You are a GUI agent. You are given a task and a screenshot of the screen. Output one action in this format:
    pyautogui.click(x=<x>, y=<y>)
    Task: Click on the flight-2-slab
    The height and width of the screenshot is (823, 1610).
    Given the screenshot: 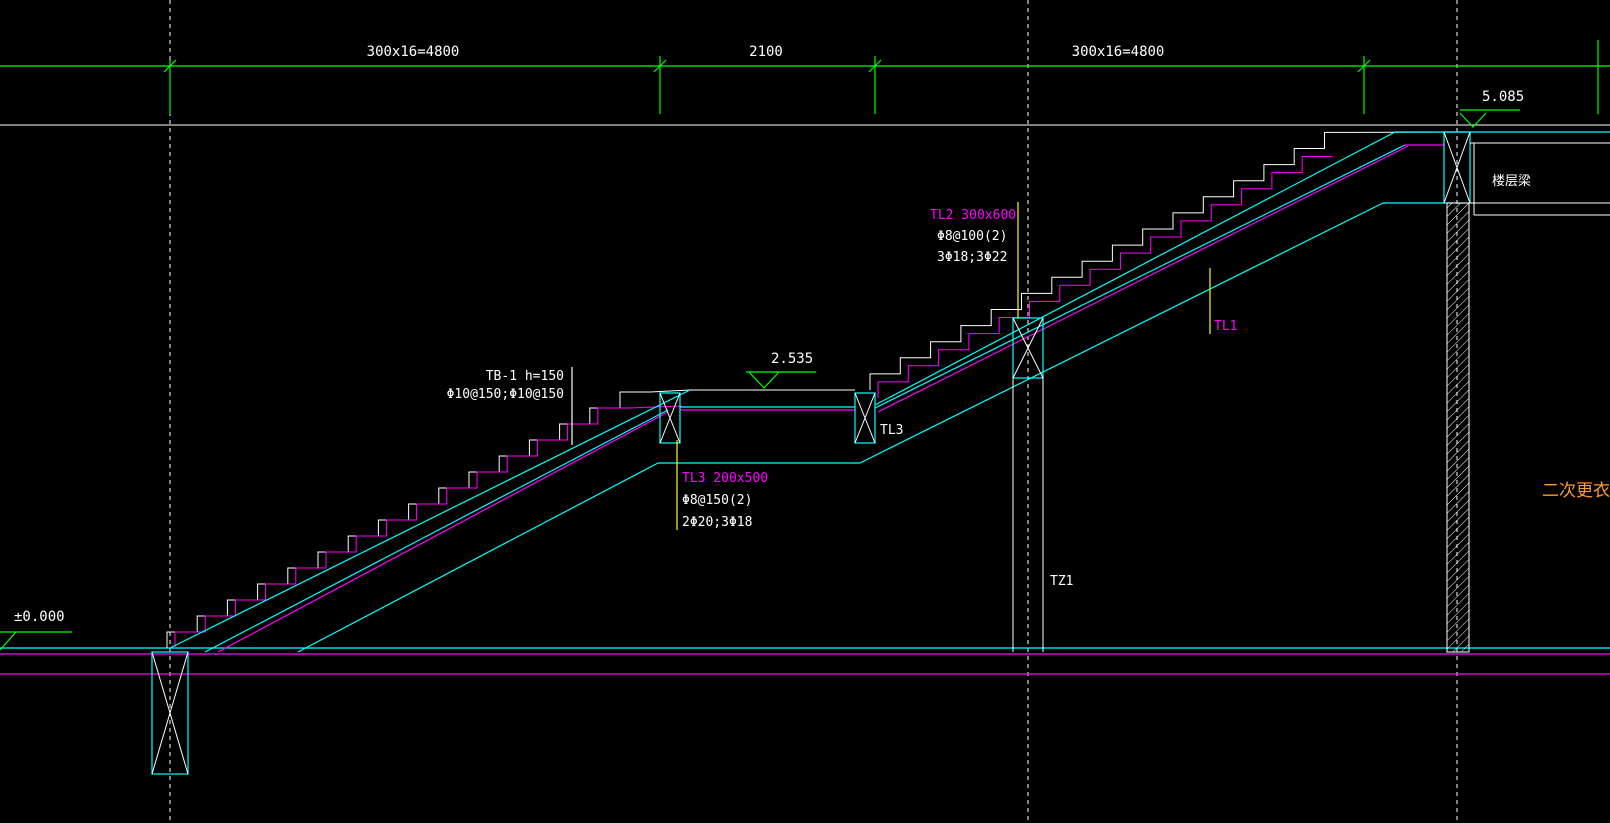 What is the action you would take?
    pyautogui.click(x=1140, y=276)
    